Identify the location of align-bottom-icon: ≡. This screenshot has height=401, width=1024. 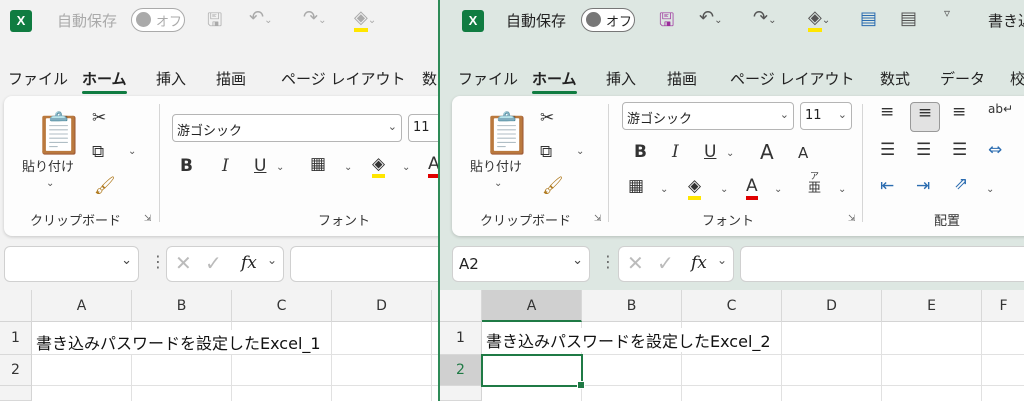
(959, 112).